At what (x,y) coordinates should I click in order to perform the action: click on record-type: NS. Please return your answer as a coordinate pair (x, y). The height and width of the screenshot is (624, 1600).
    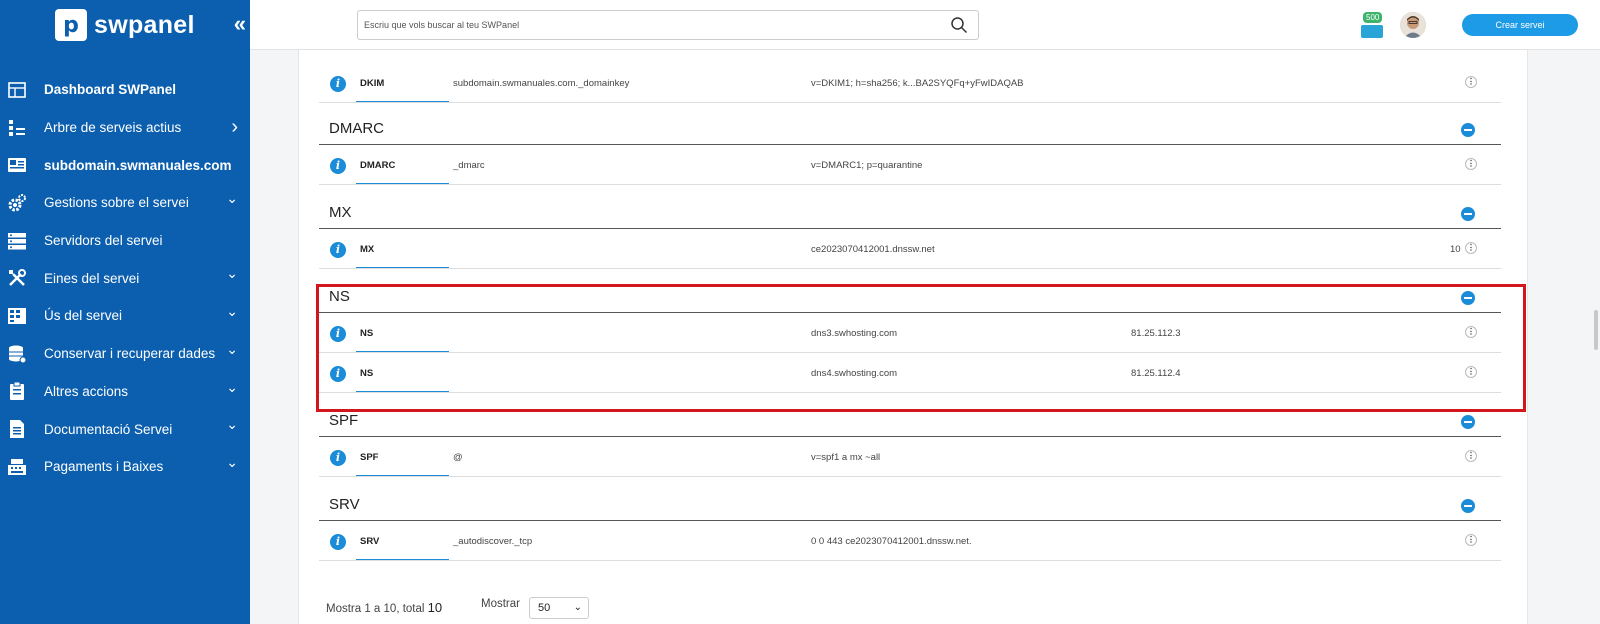
    Looking at the image, I should click on (367, 373).